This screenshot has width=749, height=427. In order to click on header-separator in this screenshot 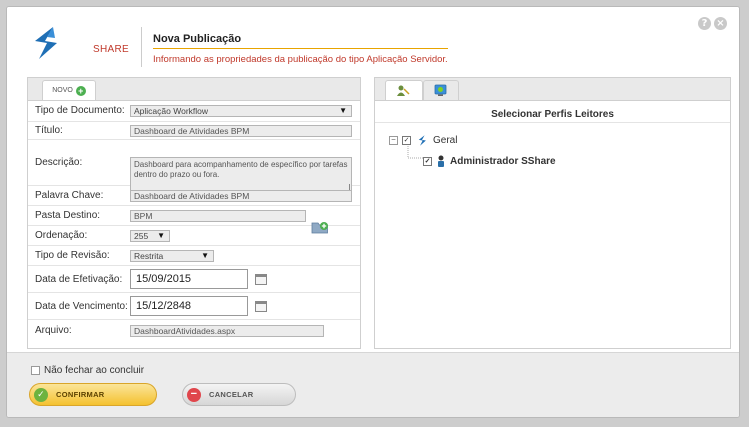, I will do `click(141, 47)`.